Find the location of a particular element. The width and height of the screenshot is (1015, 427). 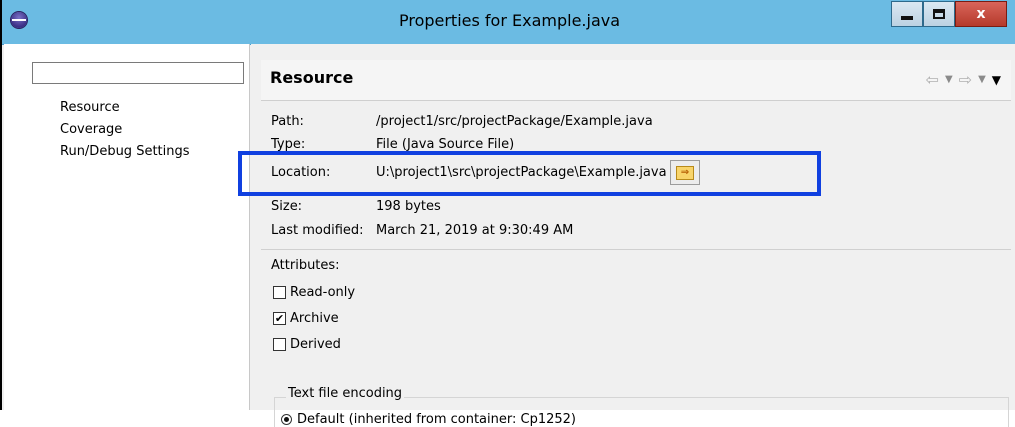

derived-checkbox-row: Derived is located at coordinates (307, 344).